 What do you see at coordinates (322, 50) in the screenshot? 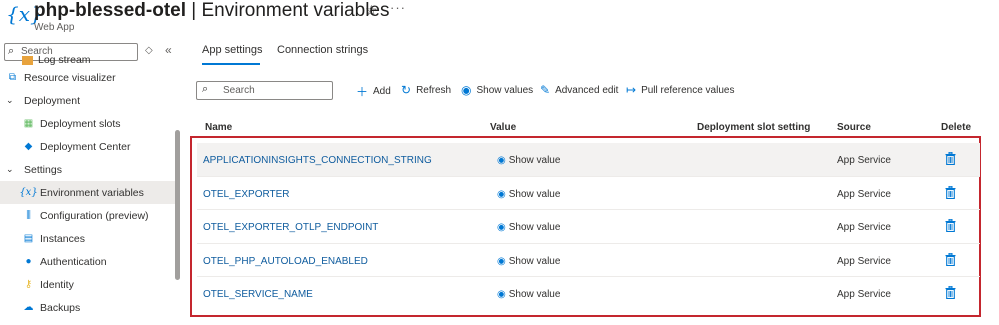
I see `tab-connection-strings: Connection strings` at bounding box center [322, 50].